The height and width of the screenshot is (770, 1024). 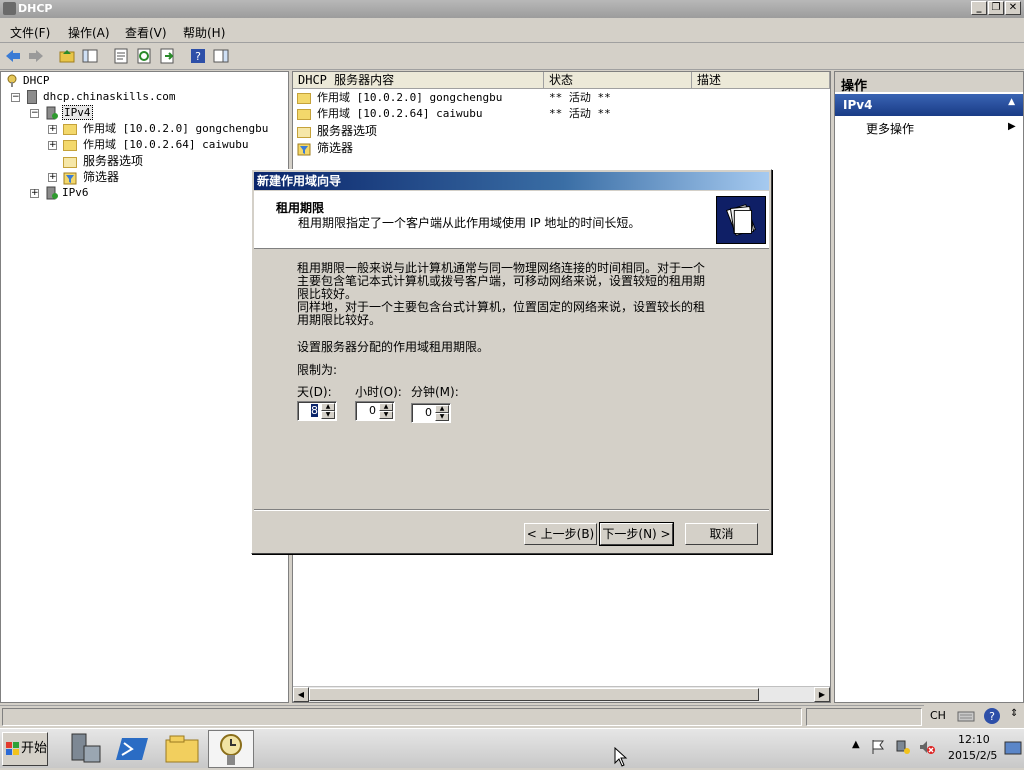 I want to click on tree-item-server-options: 服务器选项, so click(x=103, y=161).